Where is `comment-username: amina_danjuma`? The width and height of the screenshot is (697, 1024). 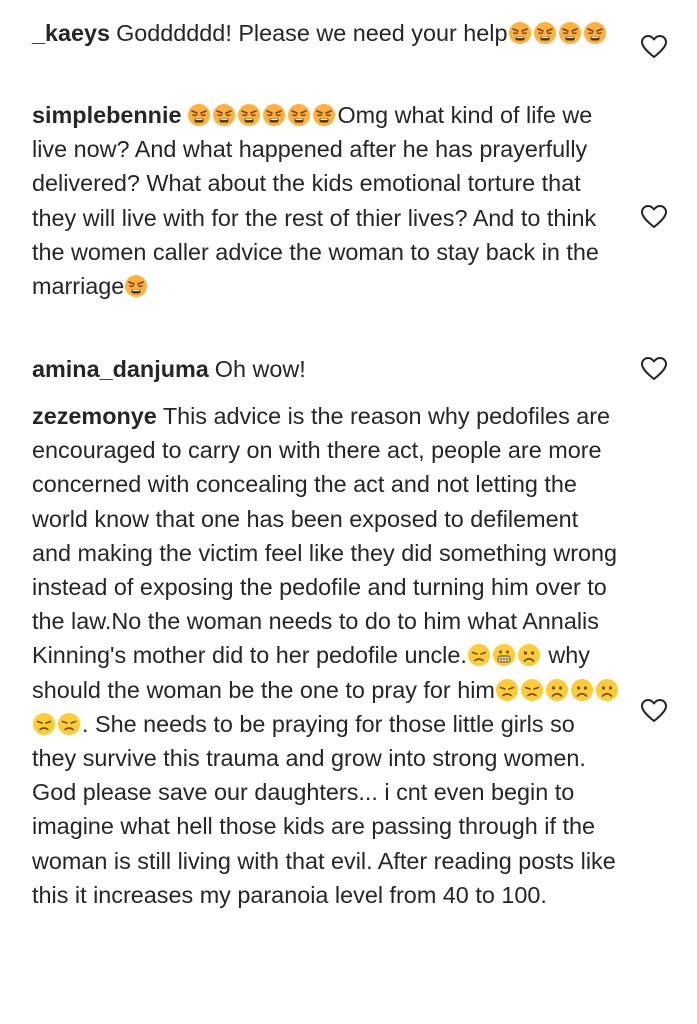 comment-username: amina_danjuma is located at coordinates (120, 369).